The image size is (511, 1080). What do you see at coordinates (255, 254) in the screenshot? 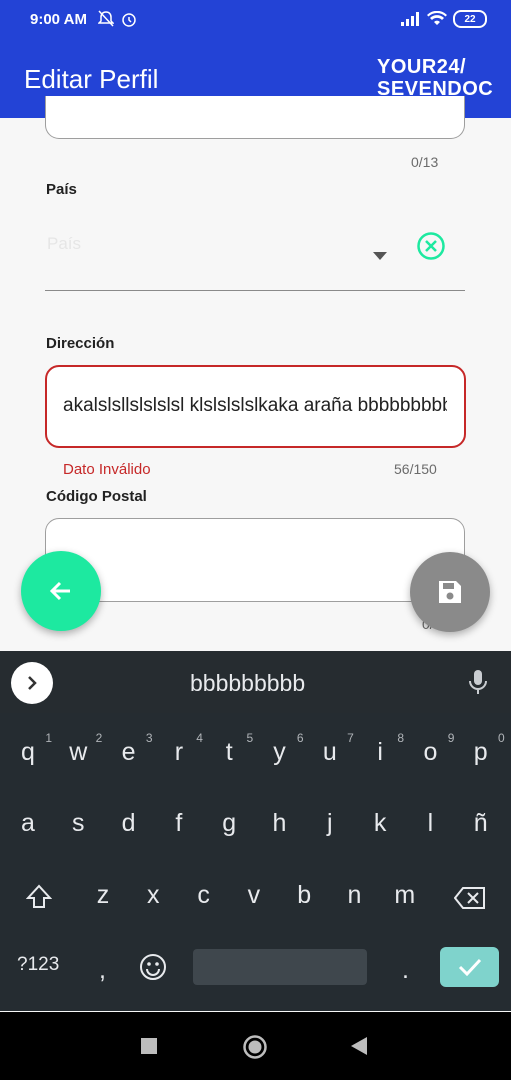
I see `pais-dropdown: País` at bounding box center [255, 254].